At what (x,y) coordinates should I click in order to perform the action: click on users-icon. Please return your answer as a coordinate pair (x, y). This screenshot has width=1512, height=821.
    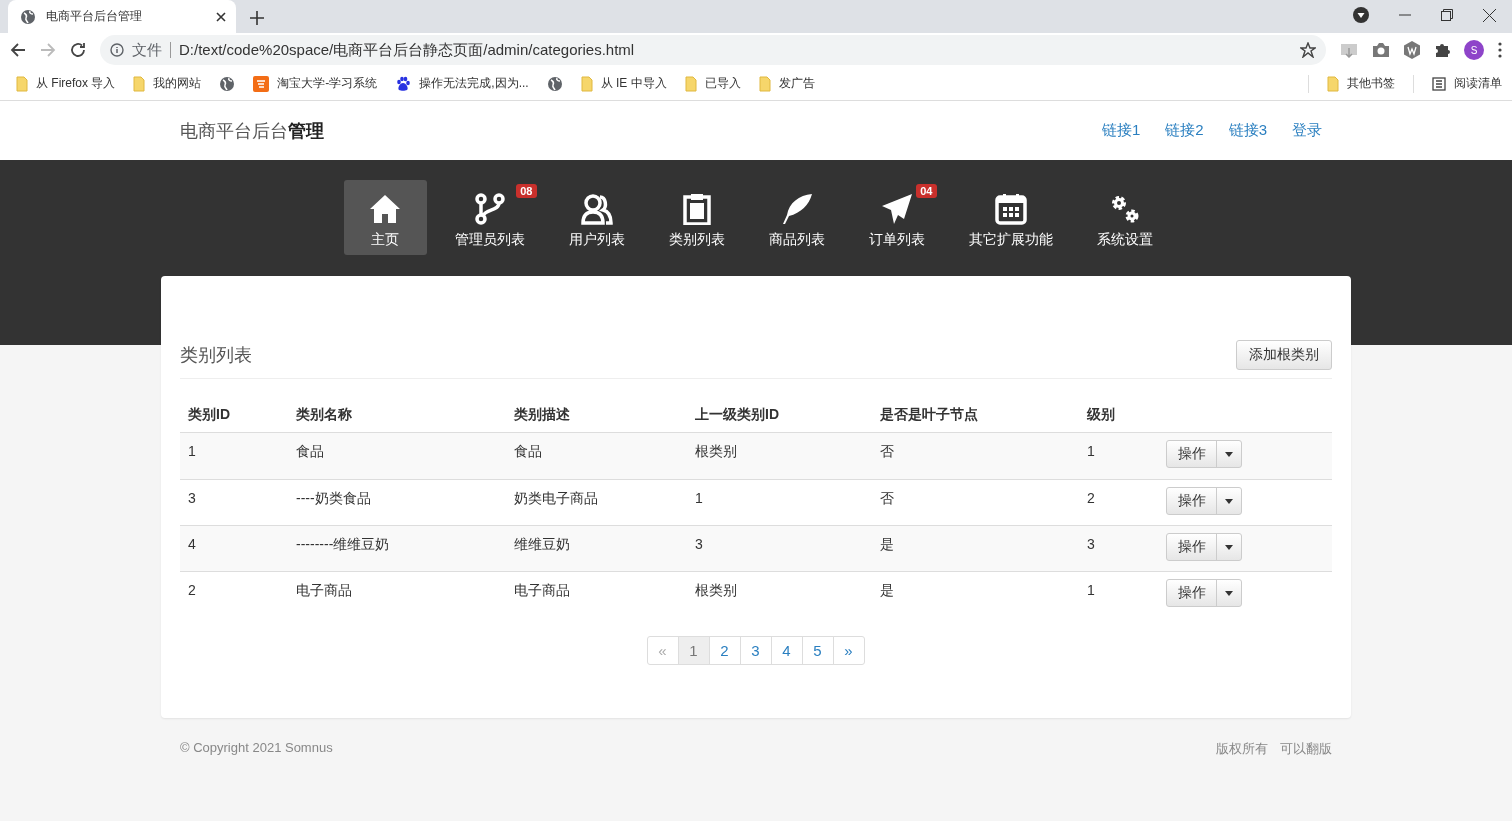
    Looking at the image, I should click on (596, 209).